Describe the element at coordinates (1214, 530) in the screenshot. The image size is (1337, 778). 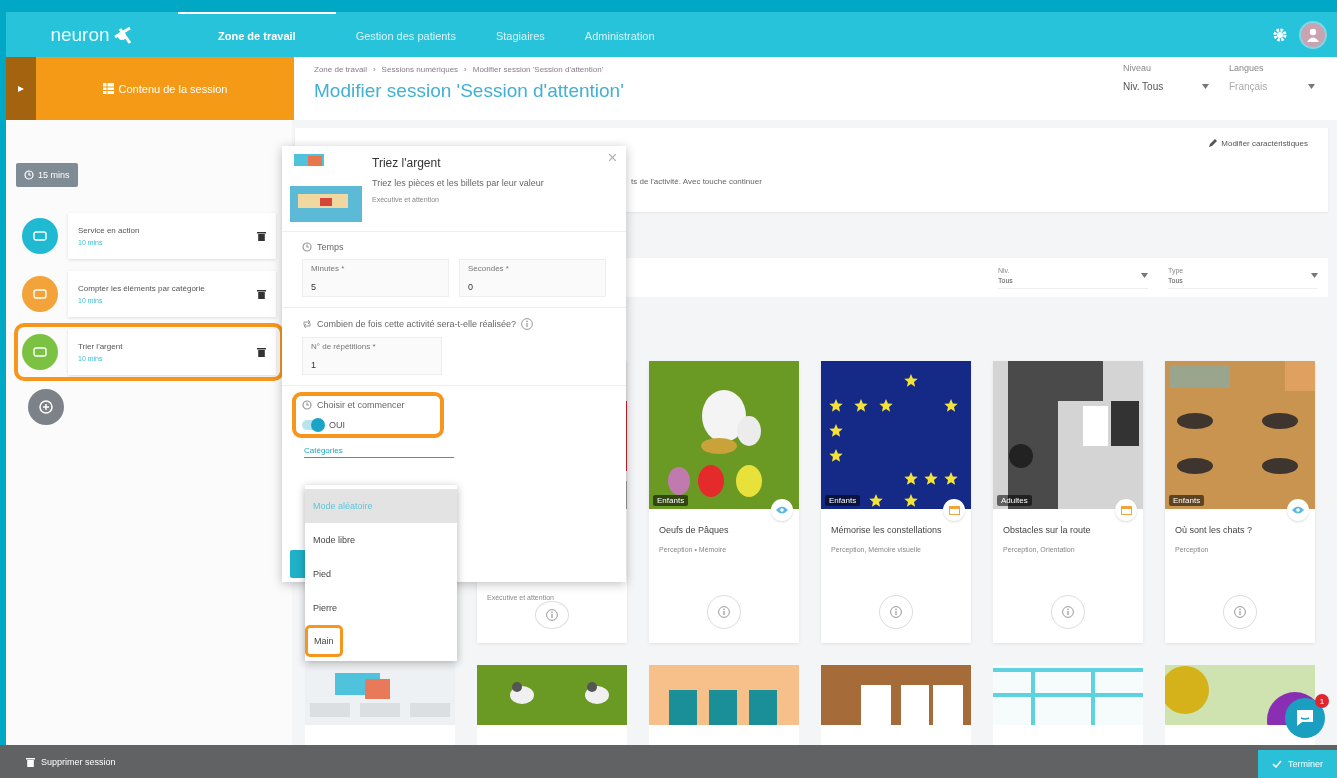
I see `activity-title: Où sont les chats ?` at that location.